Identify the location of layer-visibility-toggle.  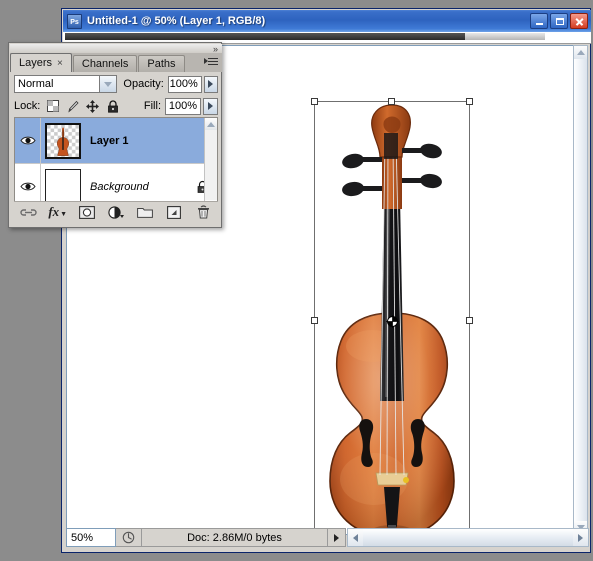
(28, 140).